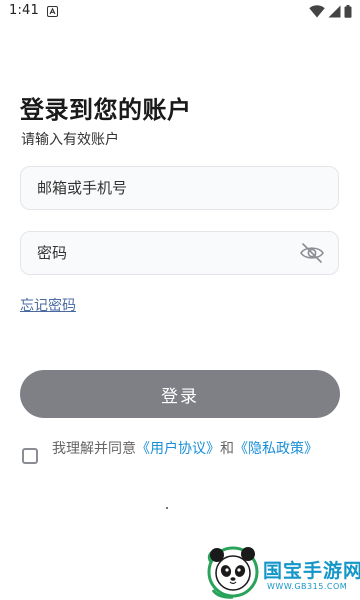 Image resolution: width=360 pixels, height=600 pixels. What do you see at coordinates (167, 253) in the screenshot?
I see `password-input` at bounding box center [167, 253].